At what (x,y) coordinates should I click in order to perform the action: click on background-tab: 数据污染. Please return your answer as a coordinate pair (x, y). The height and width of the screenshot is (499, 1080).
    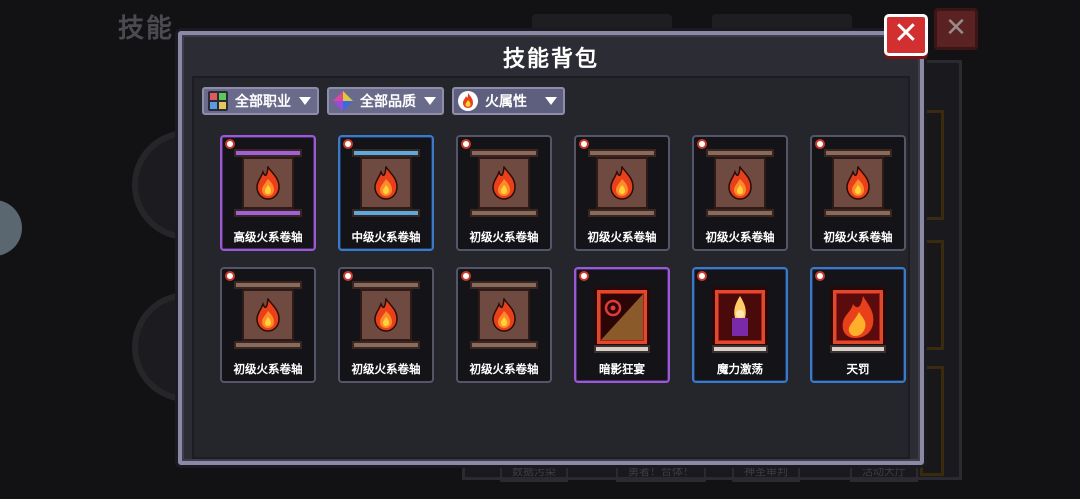
    Looking at the image, I should click on (534, 472).